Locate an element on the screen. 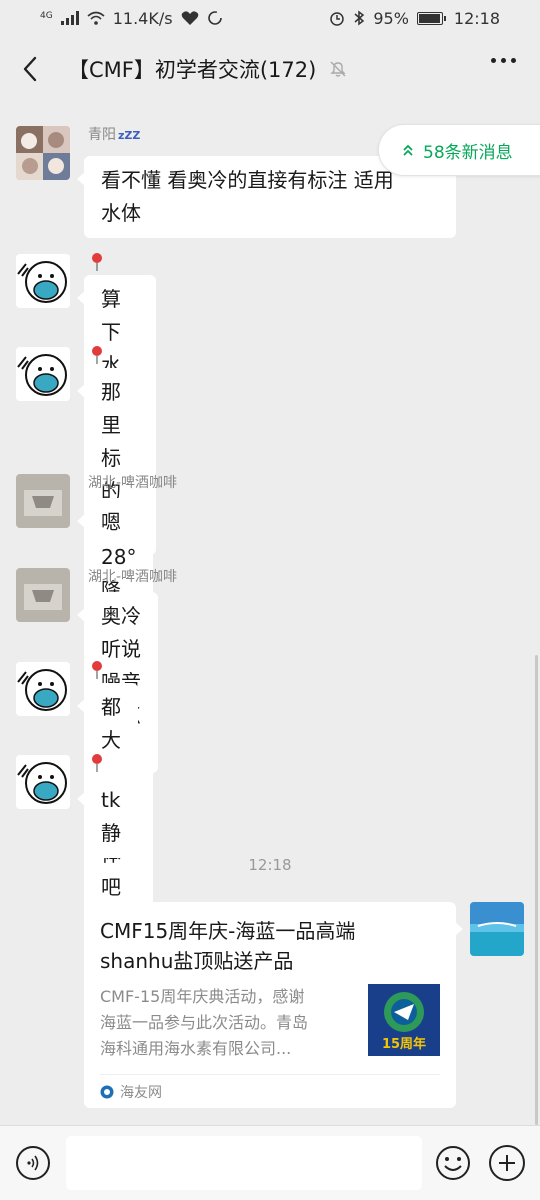  card-thumbnail: 15周年 is located at coordinates (404, 1020).